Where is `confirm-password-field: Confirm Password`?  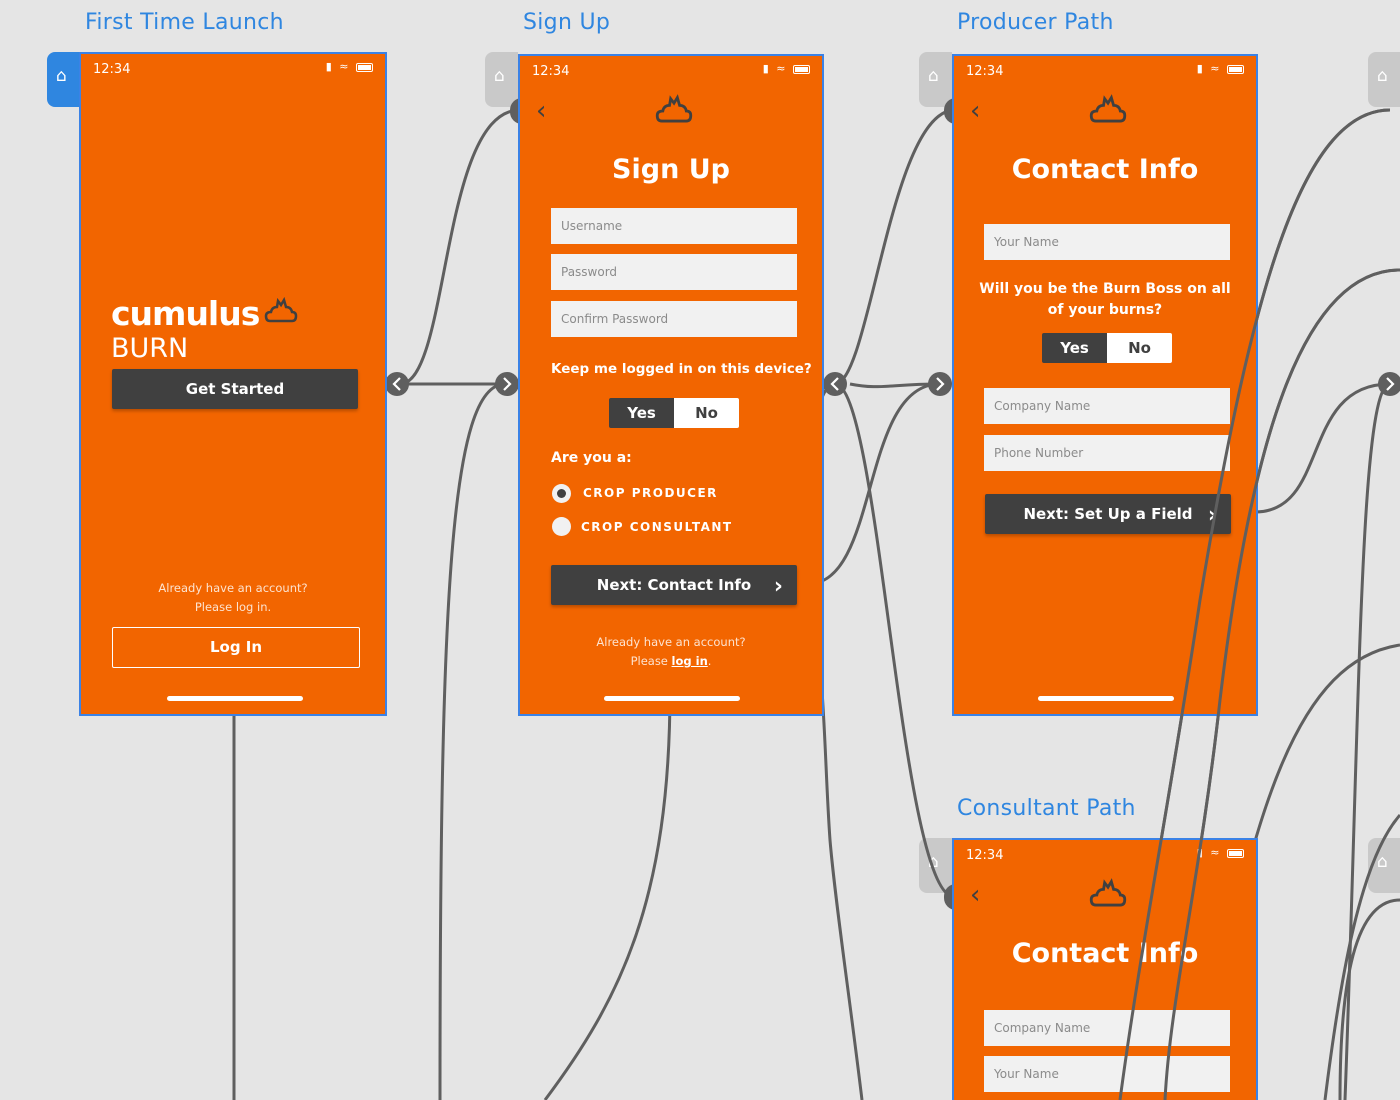
confirm-password-field: Confirm Password is located at coordinates (674, 319).